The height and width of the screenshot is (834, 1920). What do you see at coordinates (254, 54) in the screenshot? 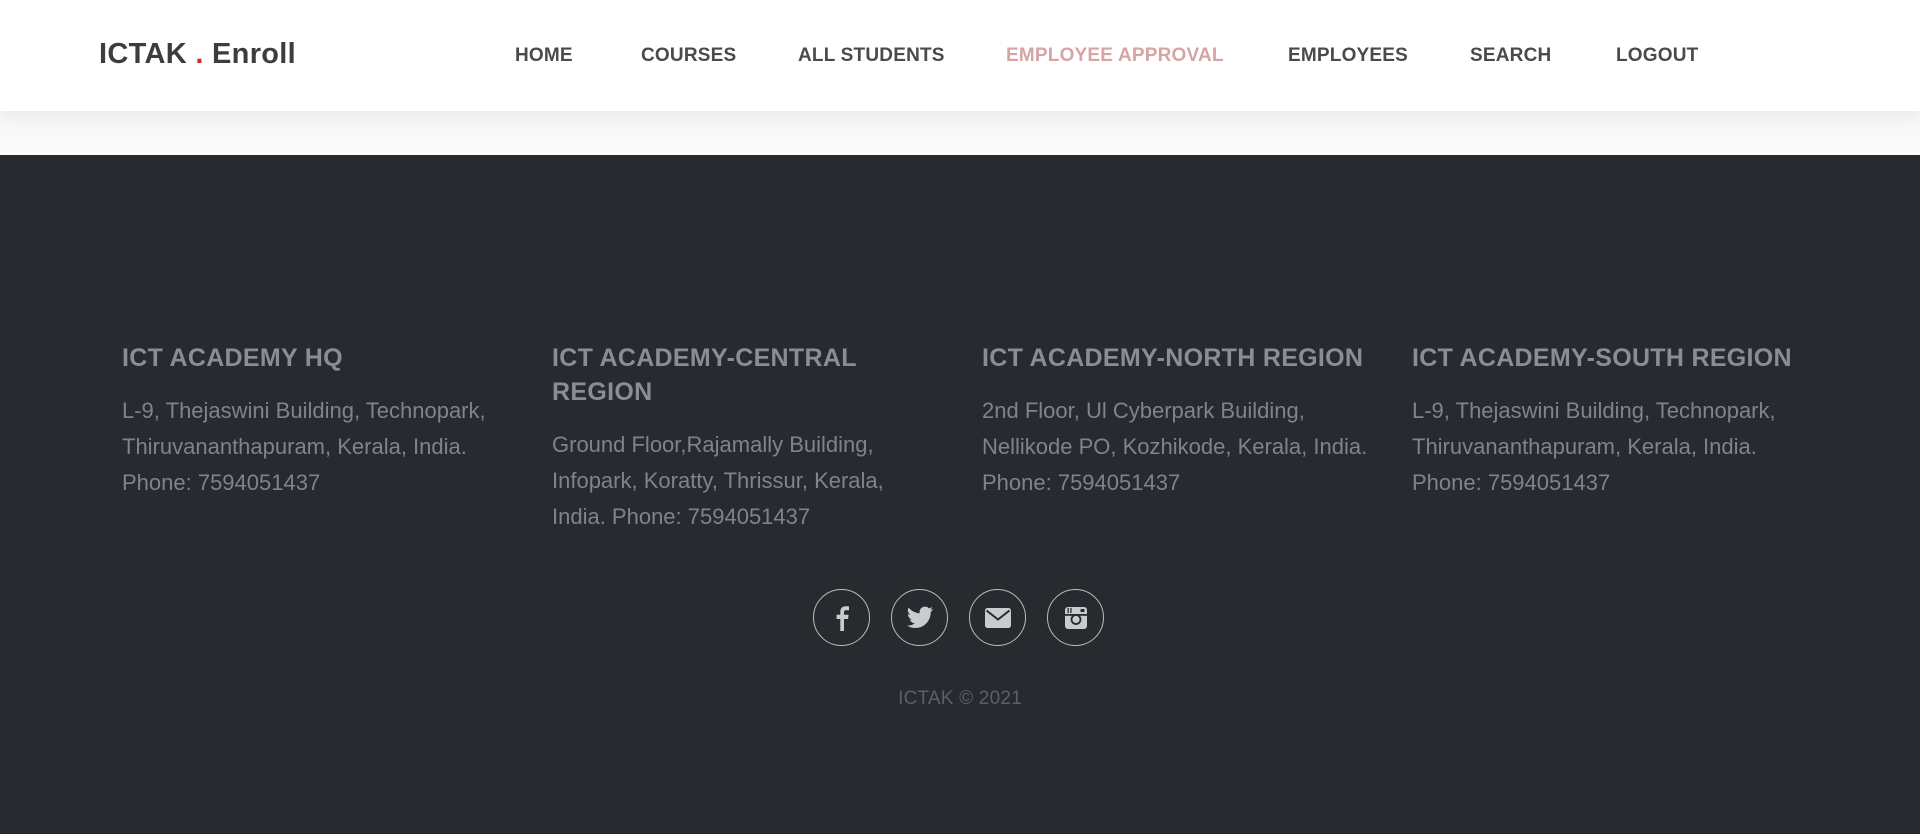
I see `brand-name-right: Enroll` at bounding box center [254, 54].